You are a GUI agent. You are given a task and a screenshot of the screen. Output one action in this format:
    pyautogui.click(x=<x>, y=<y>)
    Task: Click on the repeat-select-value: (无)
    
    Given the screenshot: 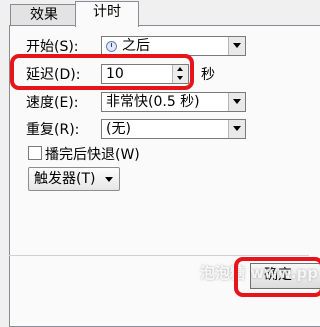 What is the action you would take?
    pyautogui.click(x=118, y=129)
    